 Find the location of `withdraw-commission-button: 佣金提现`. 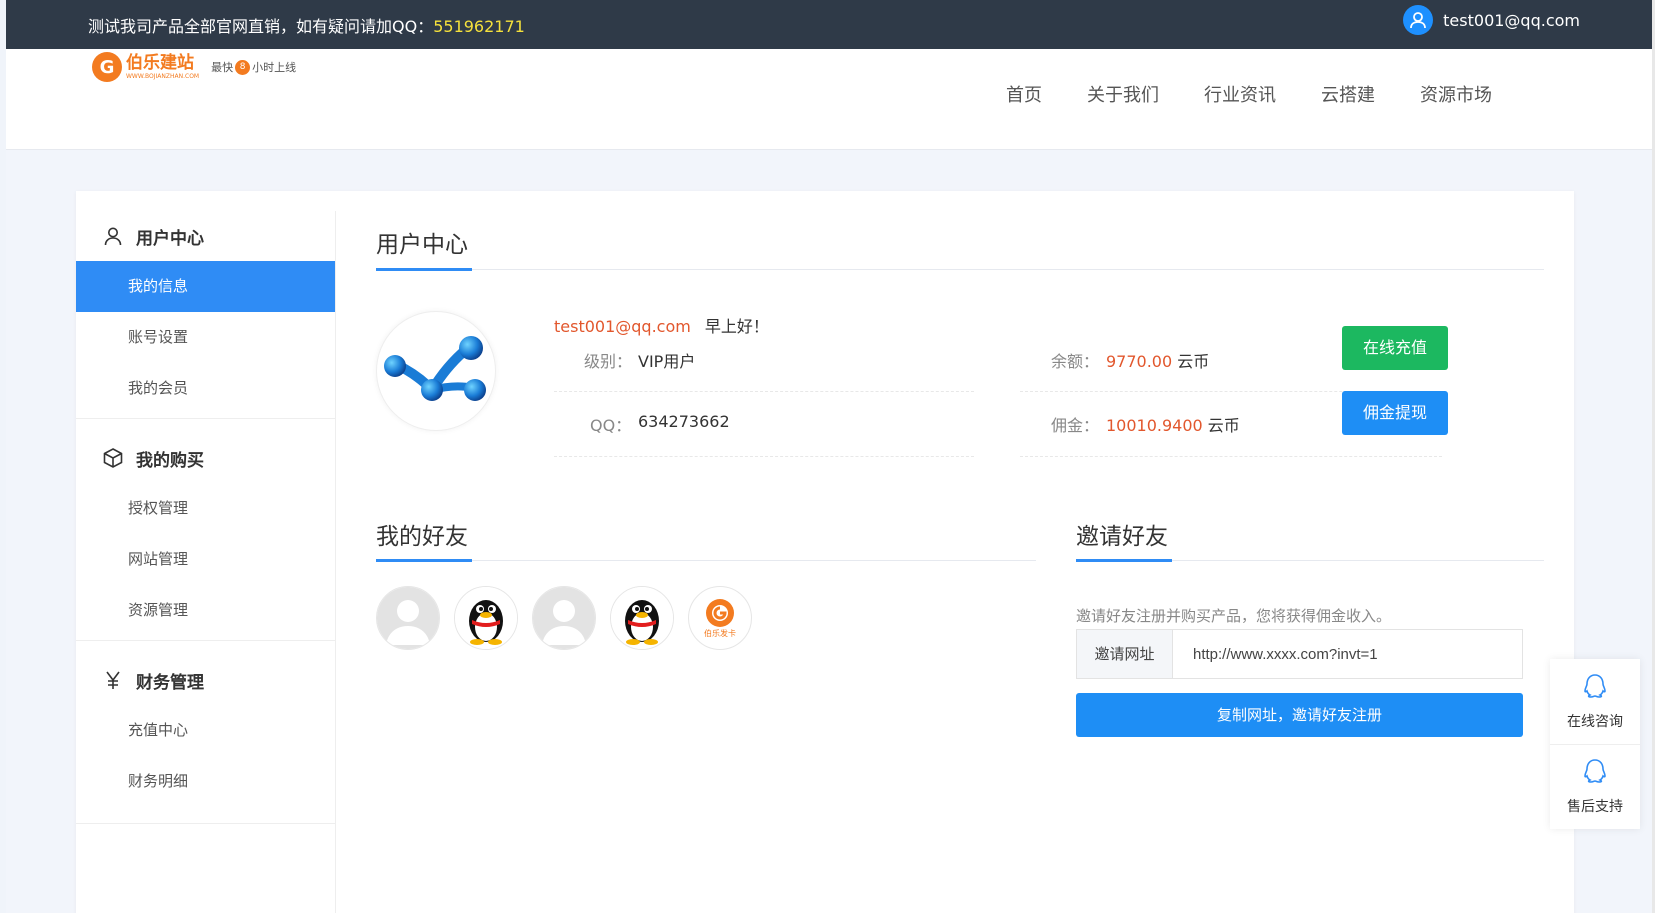

withdraw-commission-button: 佣金提现 is located at coordinates (1395, 413).